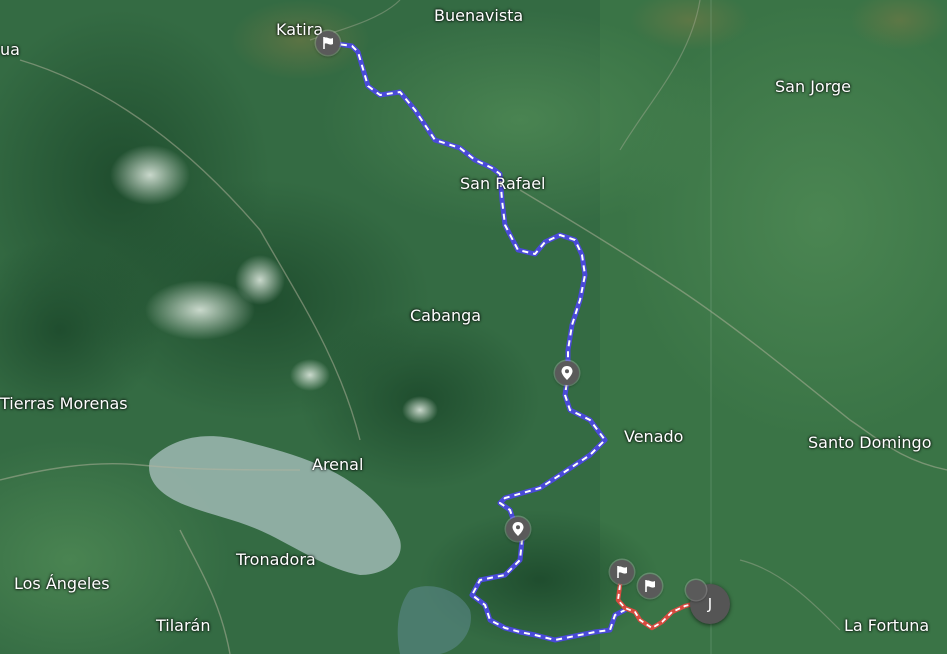 This screenshot has width=947, height=654. What do you see at coordinates (710, 604) in the screenshot?
I see `cluster-label: J` at bounding box center [710, 604].